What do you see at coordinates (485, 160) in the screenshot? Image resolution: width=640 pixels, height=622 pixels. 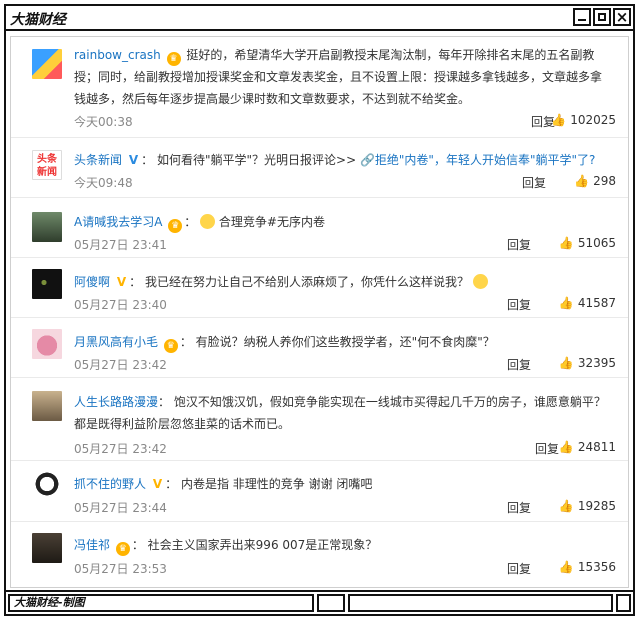 I see `article-link: 拒绝"内卷"，年轻人开始信奉"躺平学"了?` at bounding box center [485, 160].